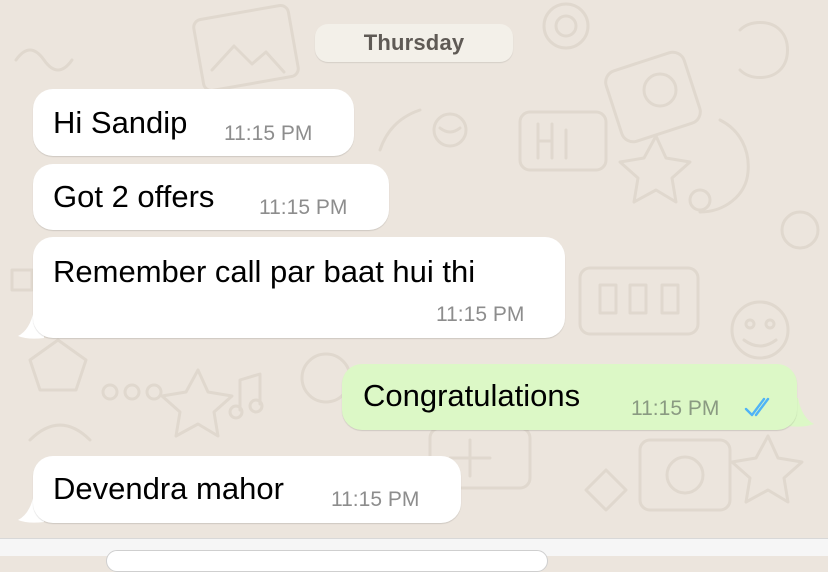  Describe the element at coordinates (327, 561) in the screenshot. I see `message-input` at that location.